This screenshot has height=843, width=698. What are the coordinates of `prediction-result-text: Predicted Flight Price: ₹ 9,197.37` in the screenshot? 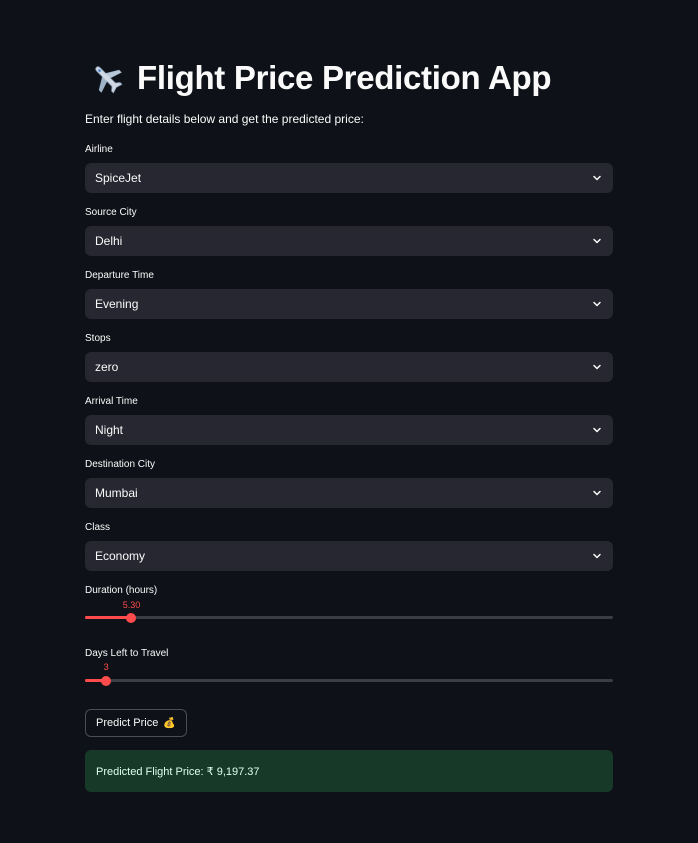 It's located at (178, 771).